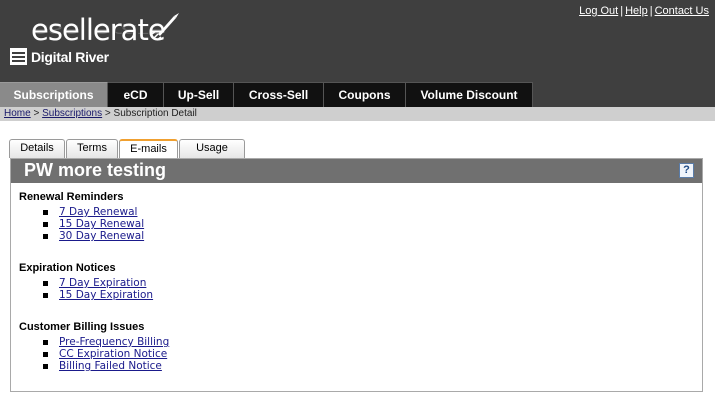 The height and width of the screenshot is (406, 715). I want to click on expiration-notices-list: 7 Day Expiration 15 Day Expiration, so click(98, 289).